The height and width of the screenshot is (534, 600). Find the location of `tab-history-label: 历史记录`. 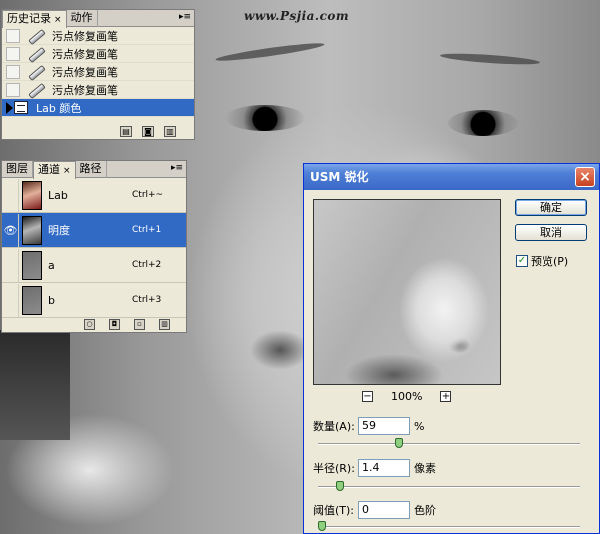

tab-history-label: 历史记录 is located at coordinates (29, 18).